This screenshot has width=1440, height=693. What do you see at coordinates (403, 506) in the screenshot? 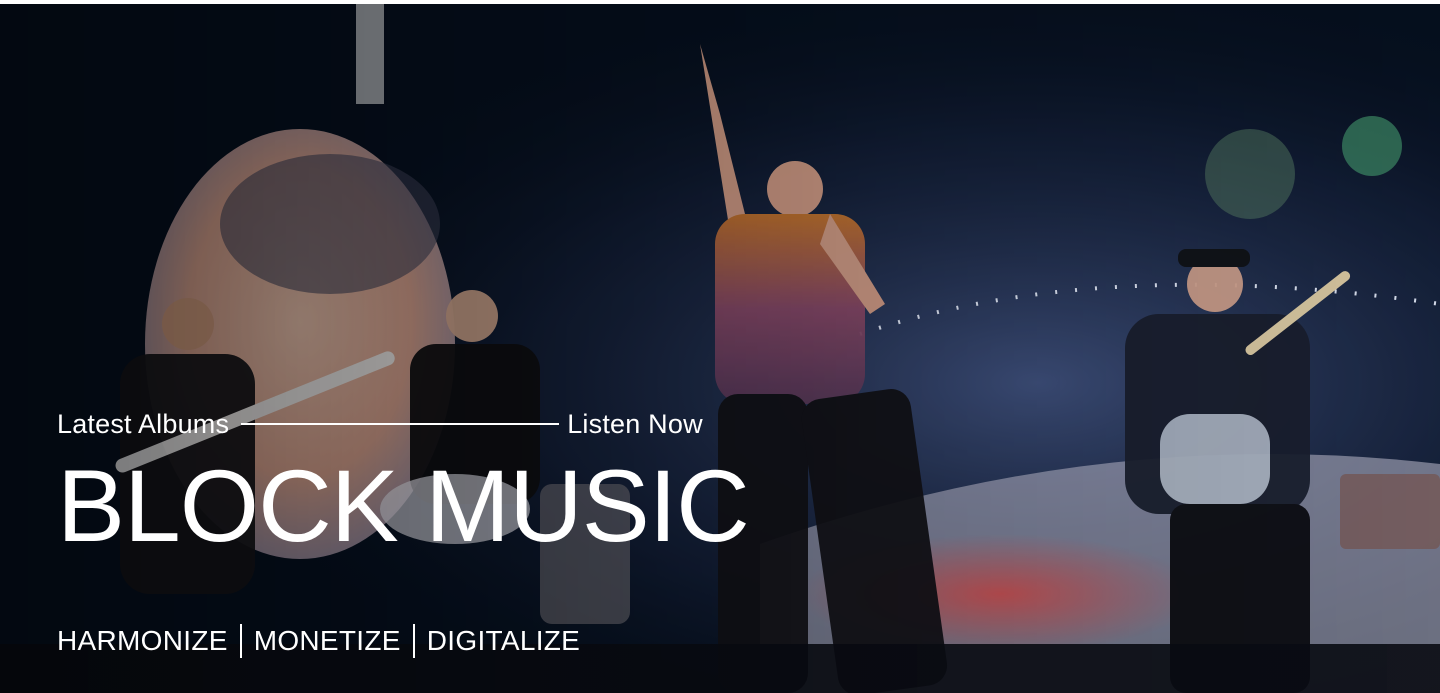
I see `hero-title: BLOCK MUSIC` at bounding box center [403, 506].